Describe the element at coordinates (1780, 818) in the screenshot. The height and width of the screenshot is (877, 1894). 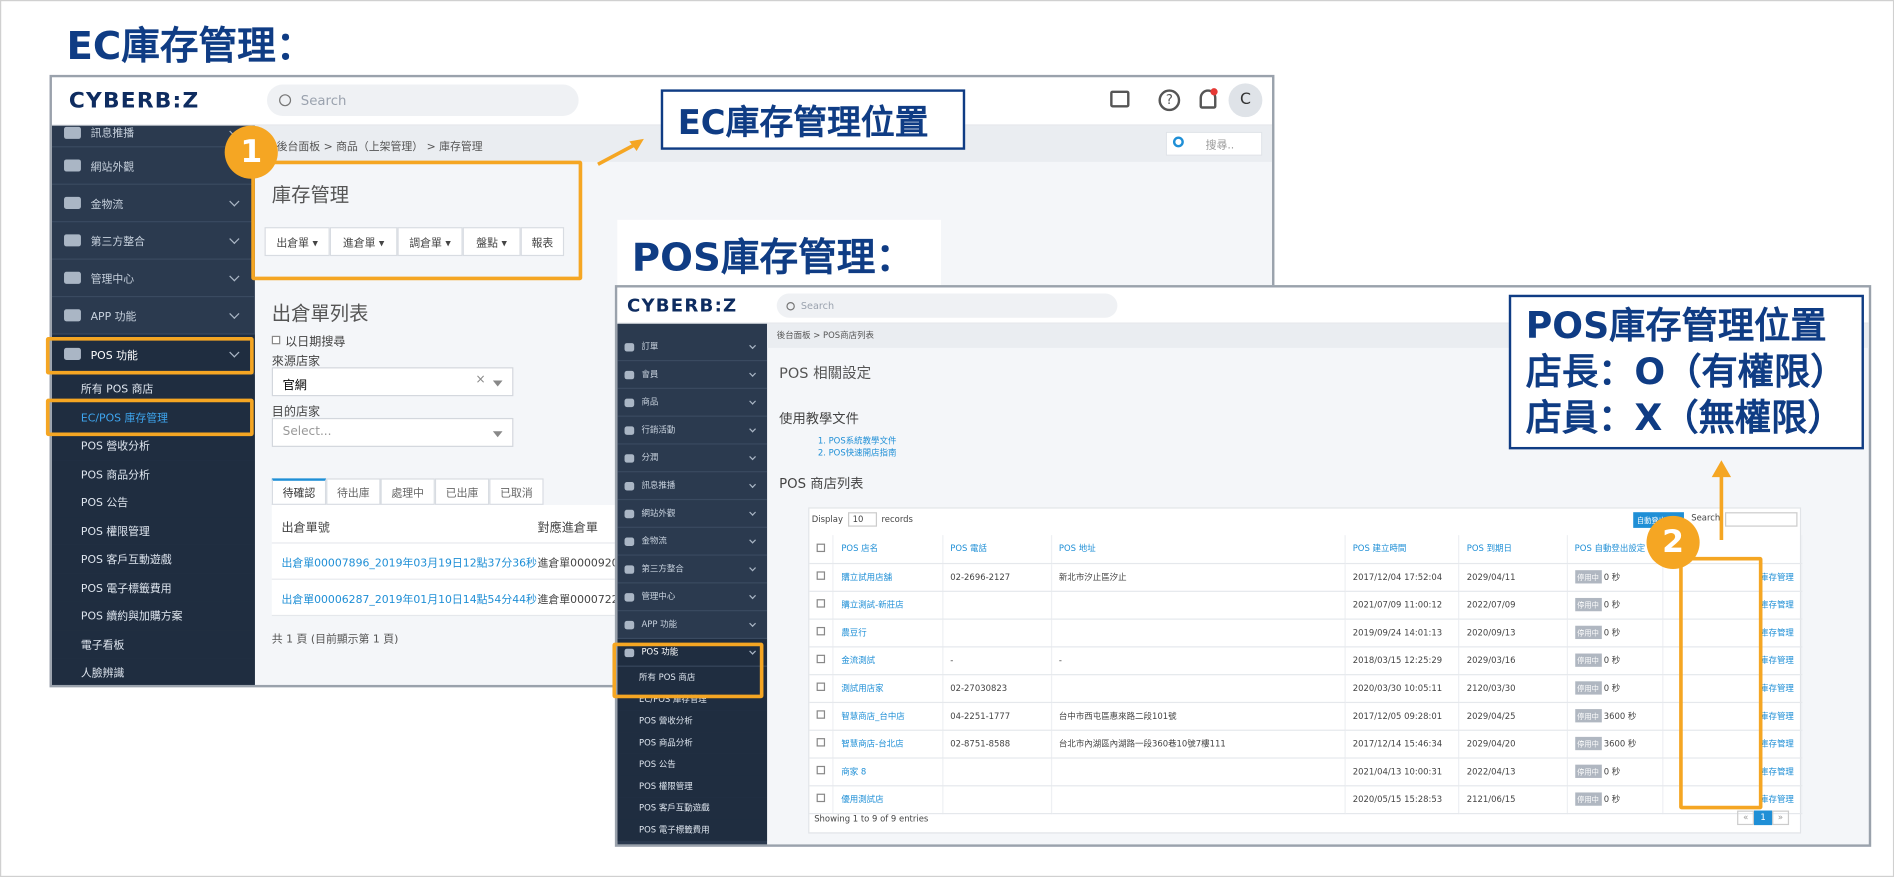
I see `next-page: »` at that location.